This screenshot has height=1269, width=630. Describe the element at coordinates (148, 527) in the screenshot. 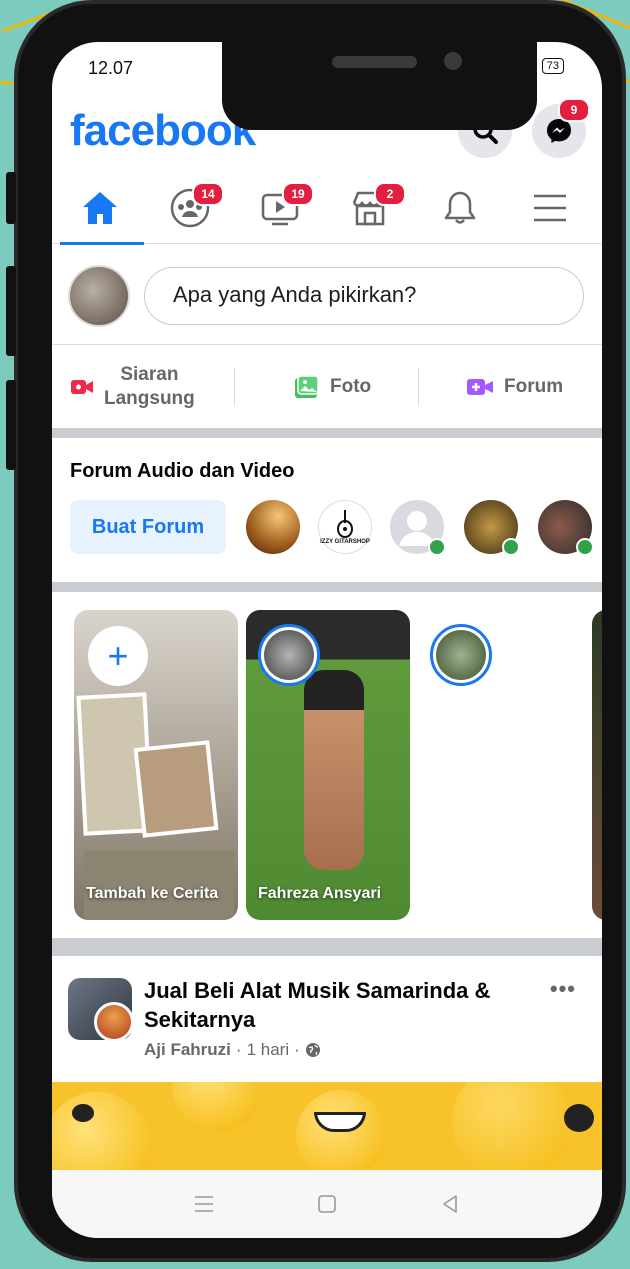

I see `create-room-button: Buat Forum` at that location.